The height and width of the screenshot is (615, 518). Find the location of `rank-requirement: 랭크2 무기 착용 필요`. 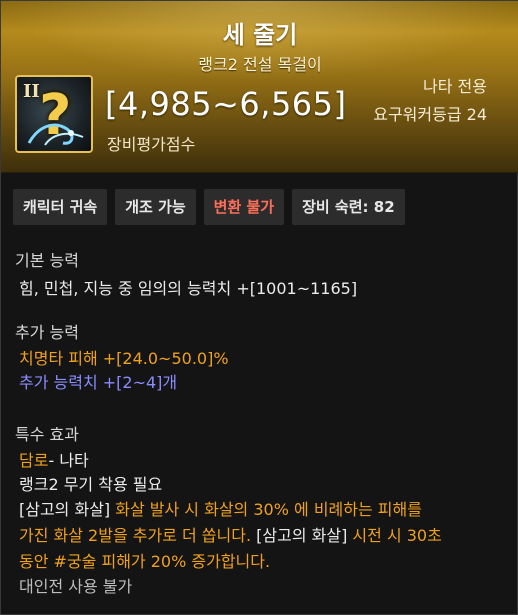

rank-requirement: 랭크2 무기 착용 필요 is located at coordinates (91, 484).